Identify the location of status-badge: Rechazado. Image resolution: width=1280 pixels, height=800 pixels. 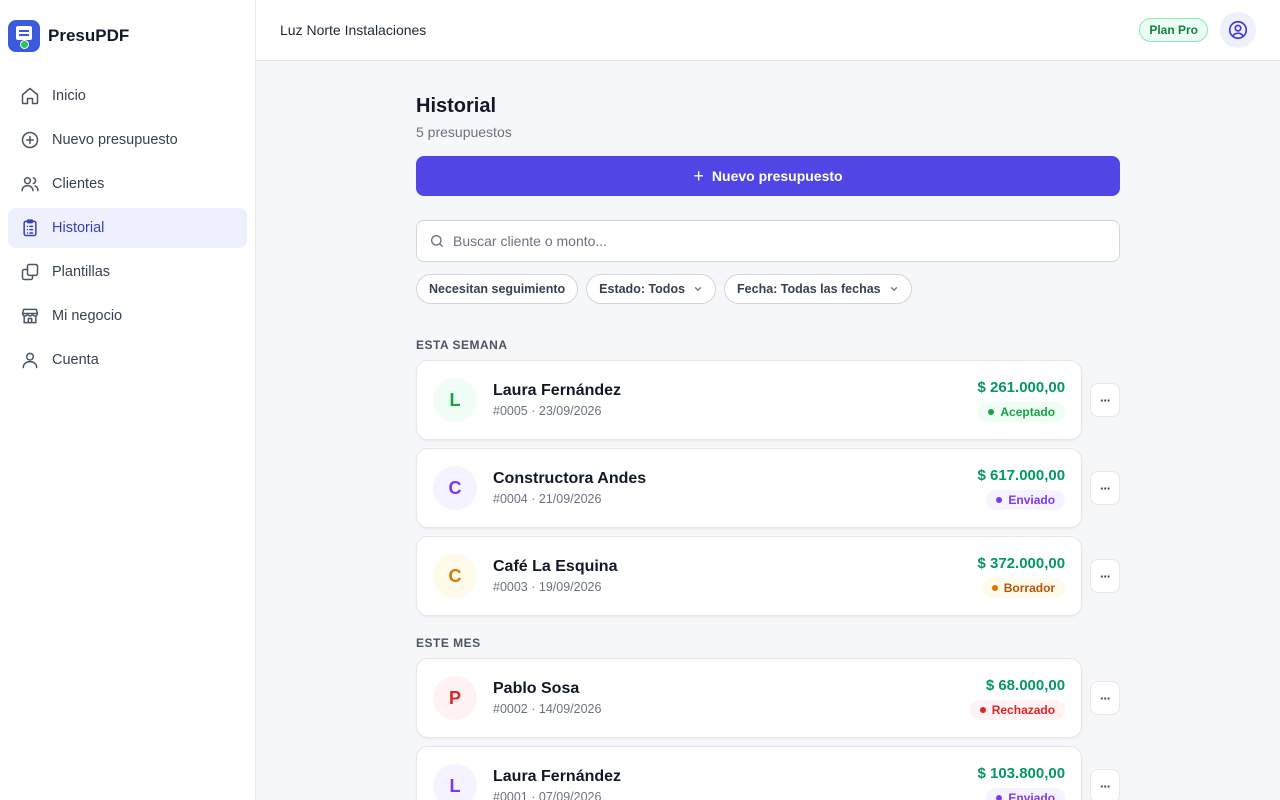
(1017, 709).